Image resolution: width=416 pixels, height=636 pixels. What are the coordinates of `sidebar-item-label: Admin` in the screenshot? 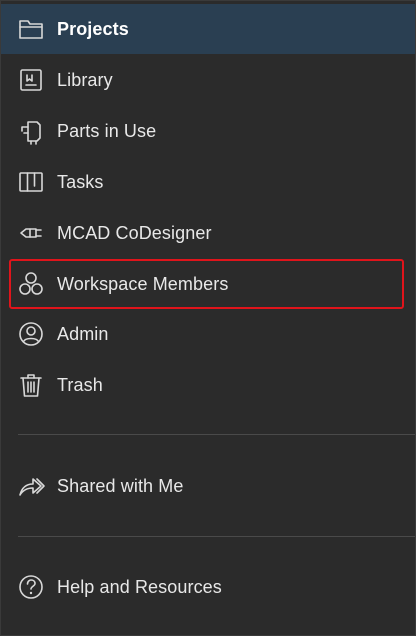 It's located at (83, 333).